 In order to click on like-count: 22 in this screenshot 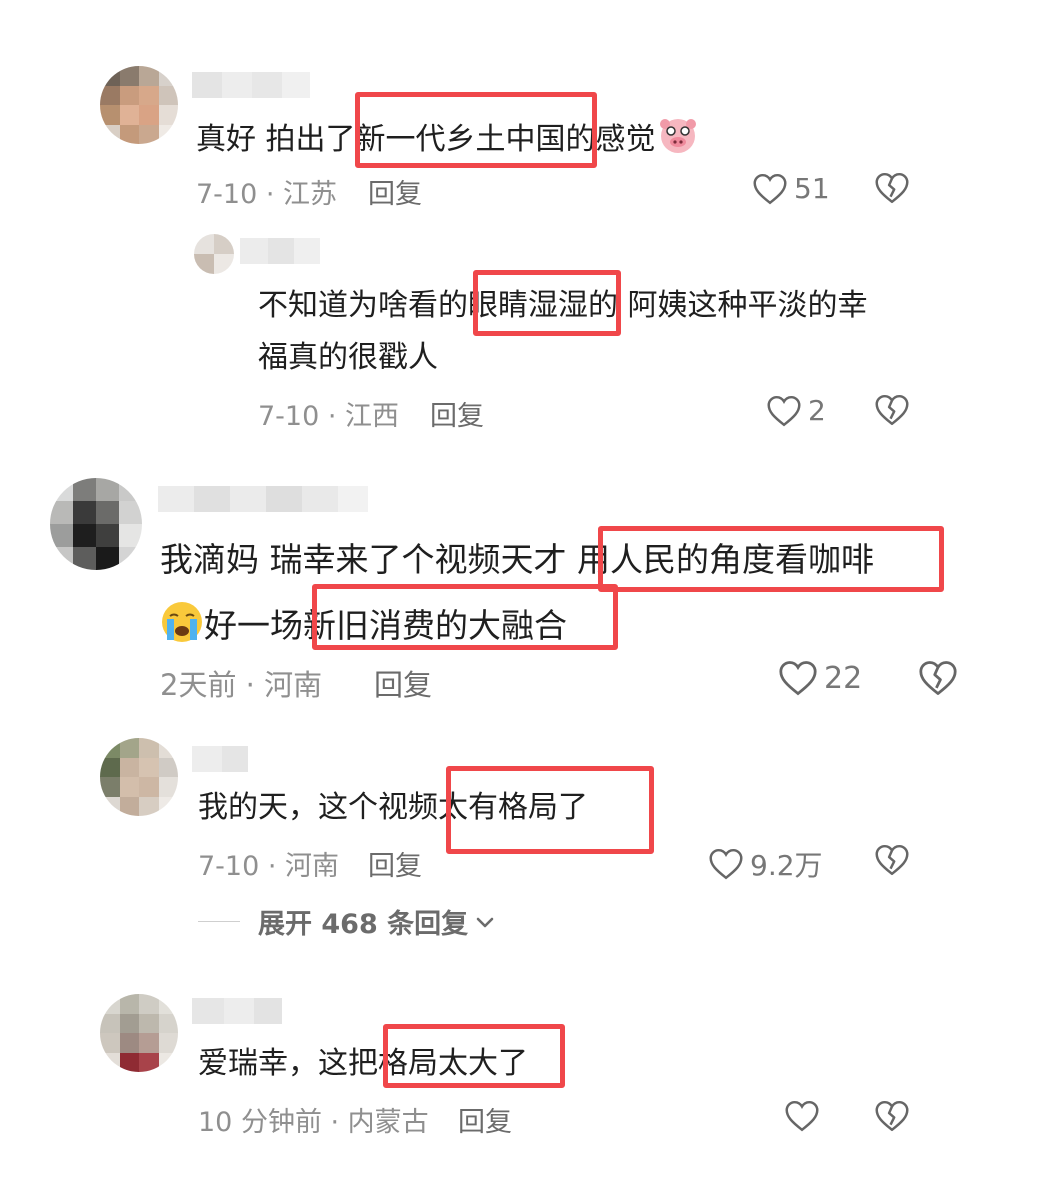, I will do `click(843, 678)`.